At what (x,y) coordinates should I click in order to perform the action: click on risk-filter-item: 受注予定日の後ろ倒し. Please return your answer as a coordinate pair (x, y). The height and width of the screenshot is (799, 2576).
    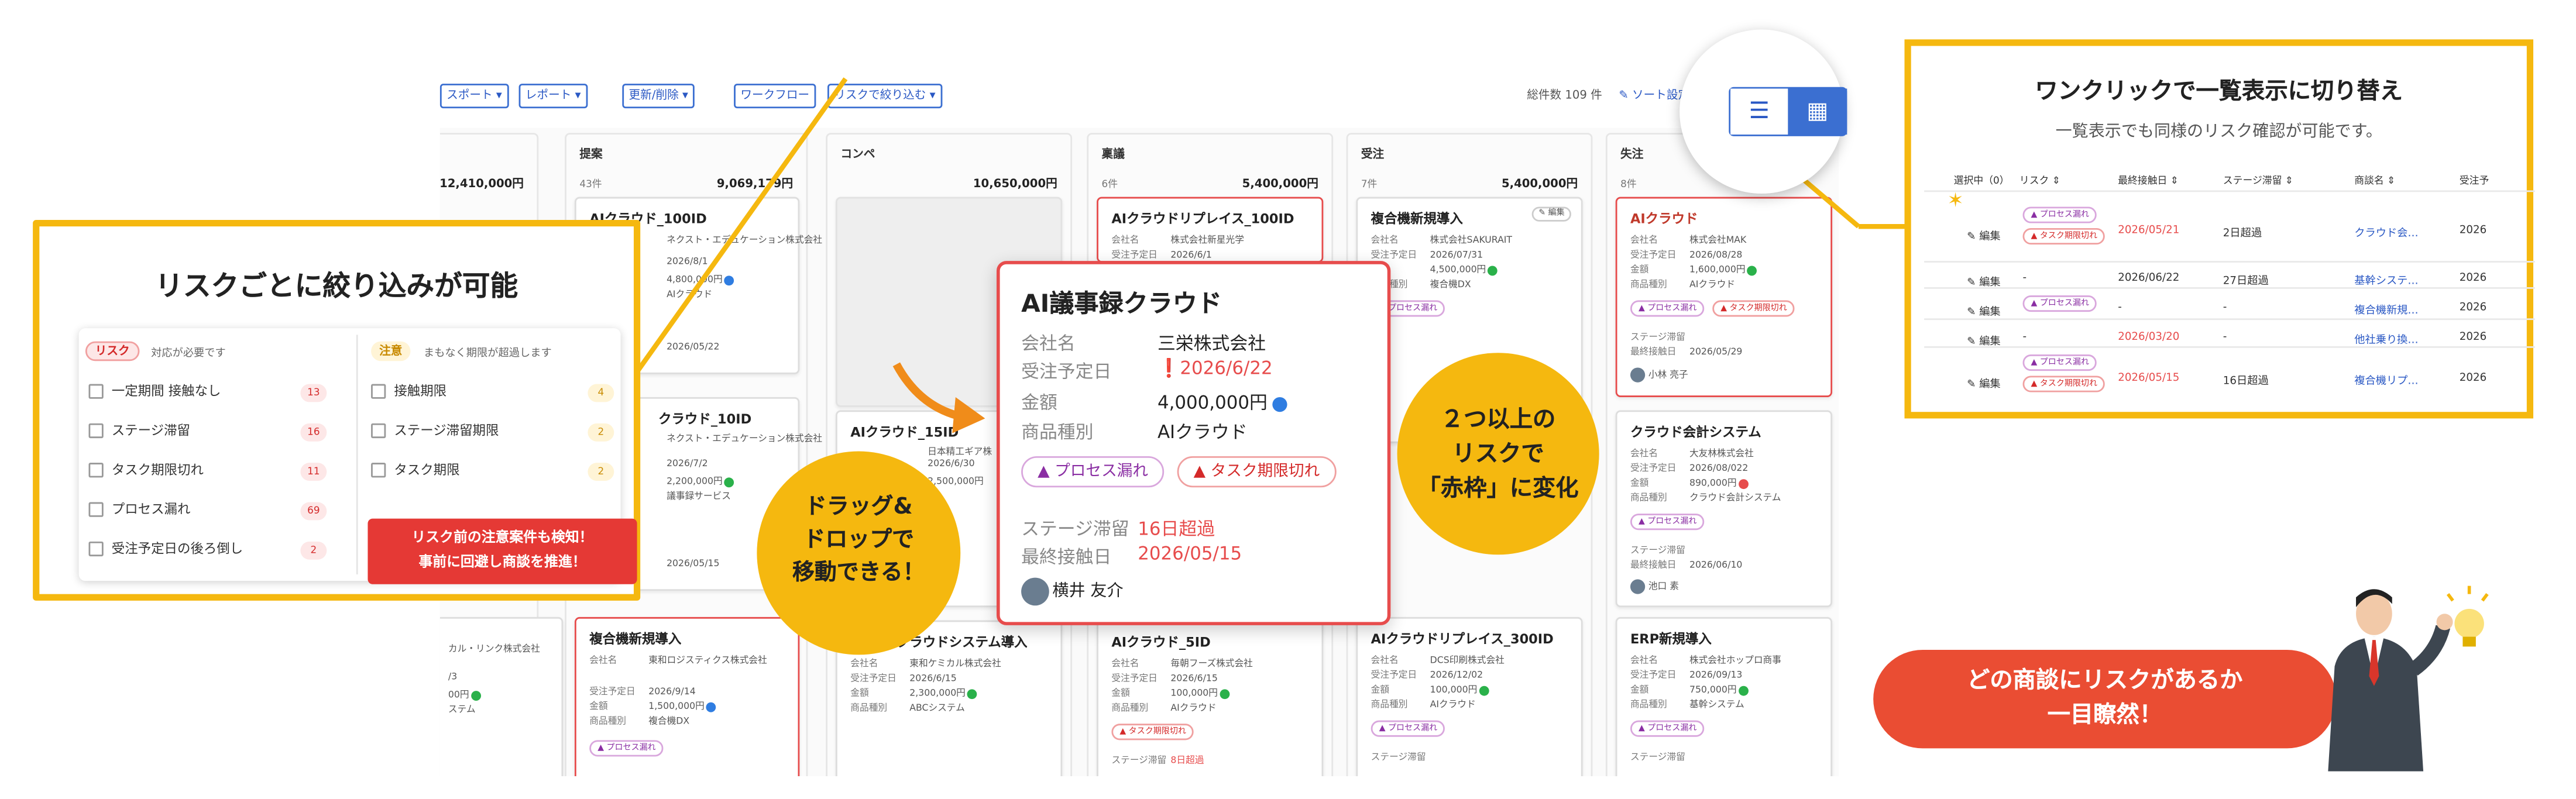
    Looking at the image, I should click on (166, 549).